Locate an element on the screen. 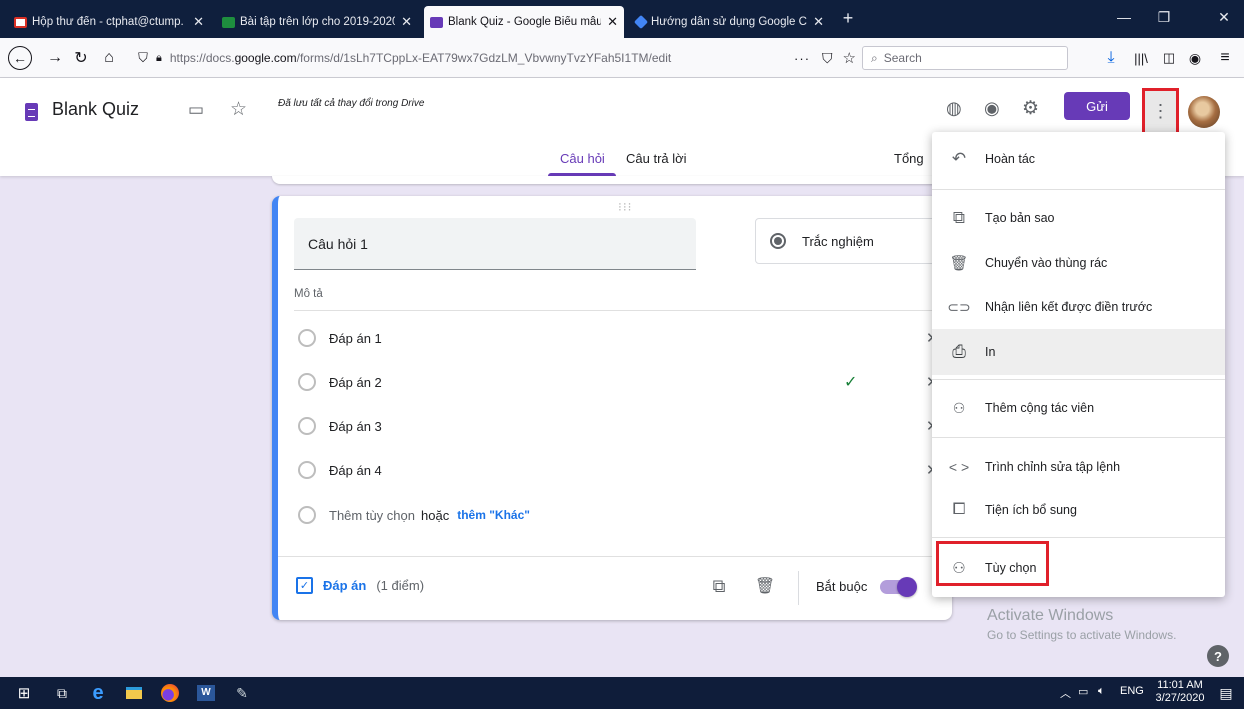  browser-tab-forms: Blank Quiz - Google Biểu mẫu ✕ is located at coordinates (524, 22).